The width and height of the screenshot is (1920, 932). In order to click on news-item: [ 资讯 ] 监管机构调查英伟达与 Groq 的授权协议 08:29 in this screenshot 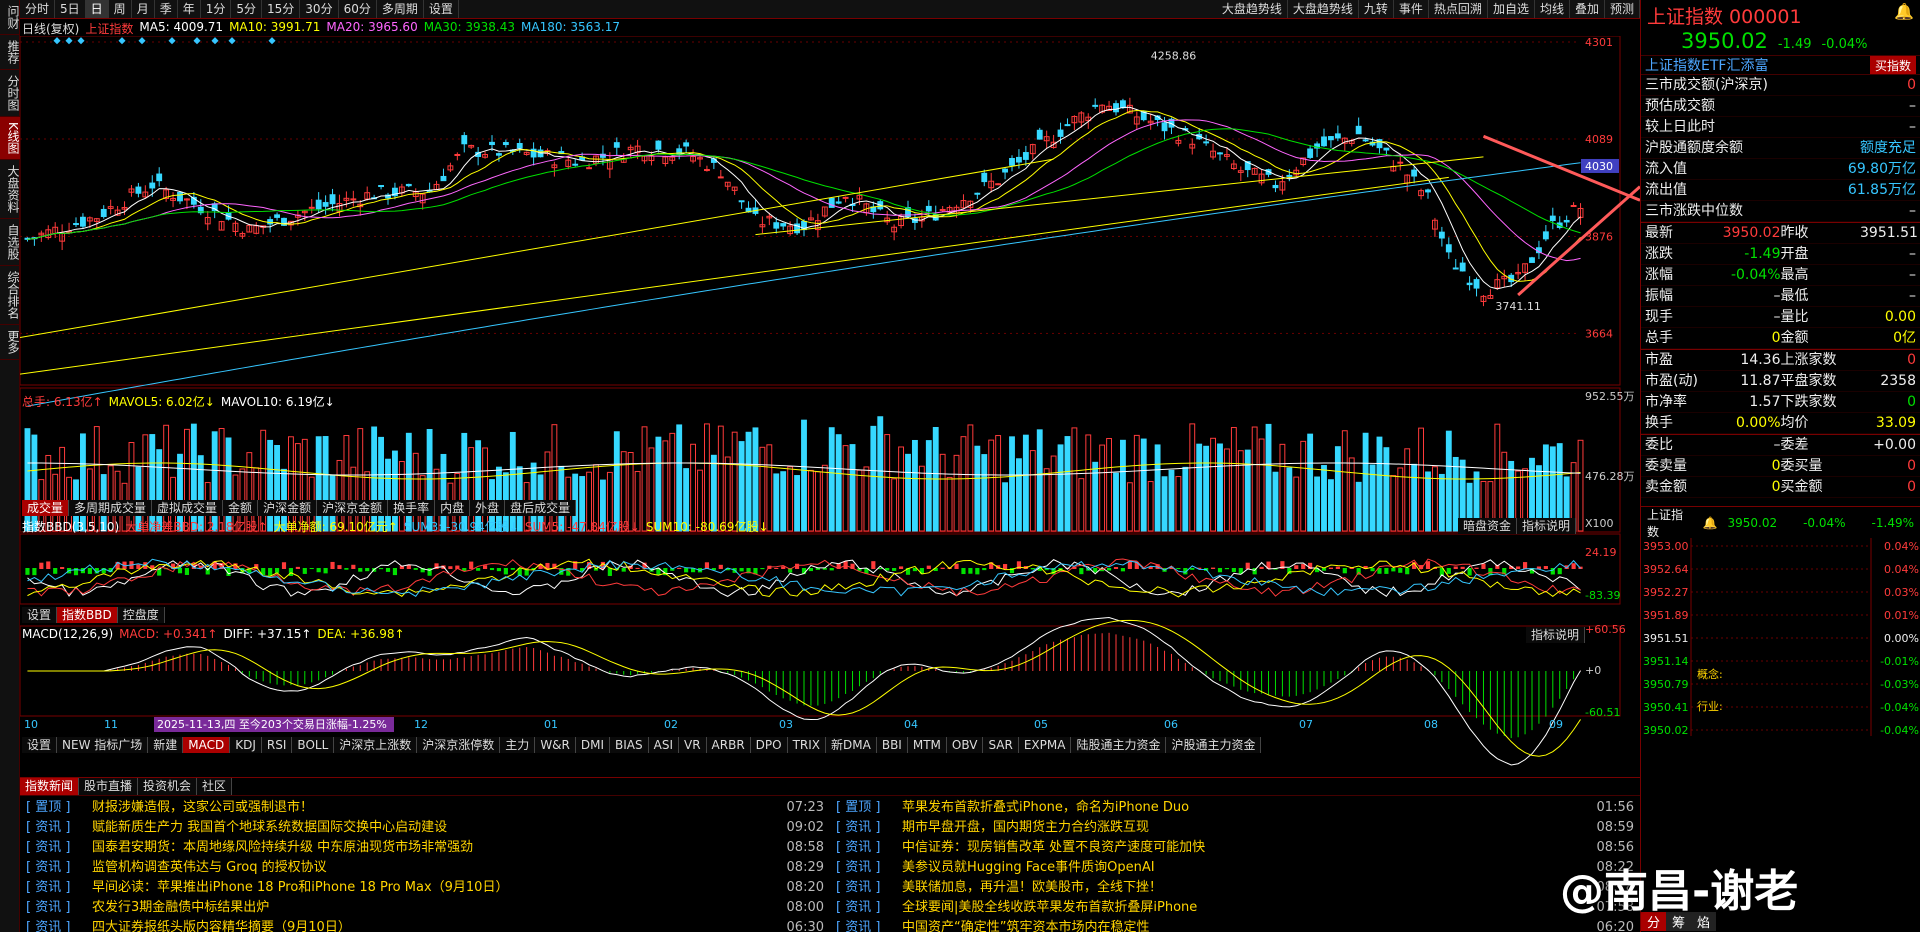, I will do `click(428, 868)`.